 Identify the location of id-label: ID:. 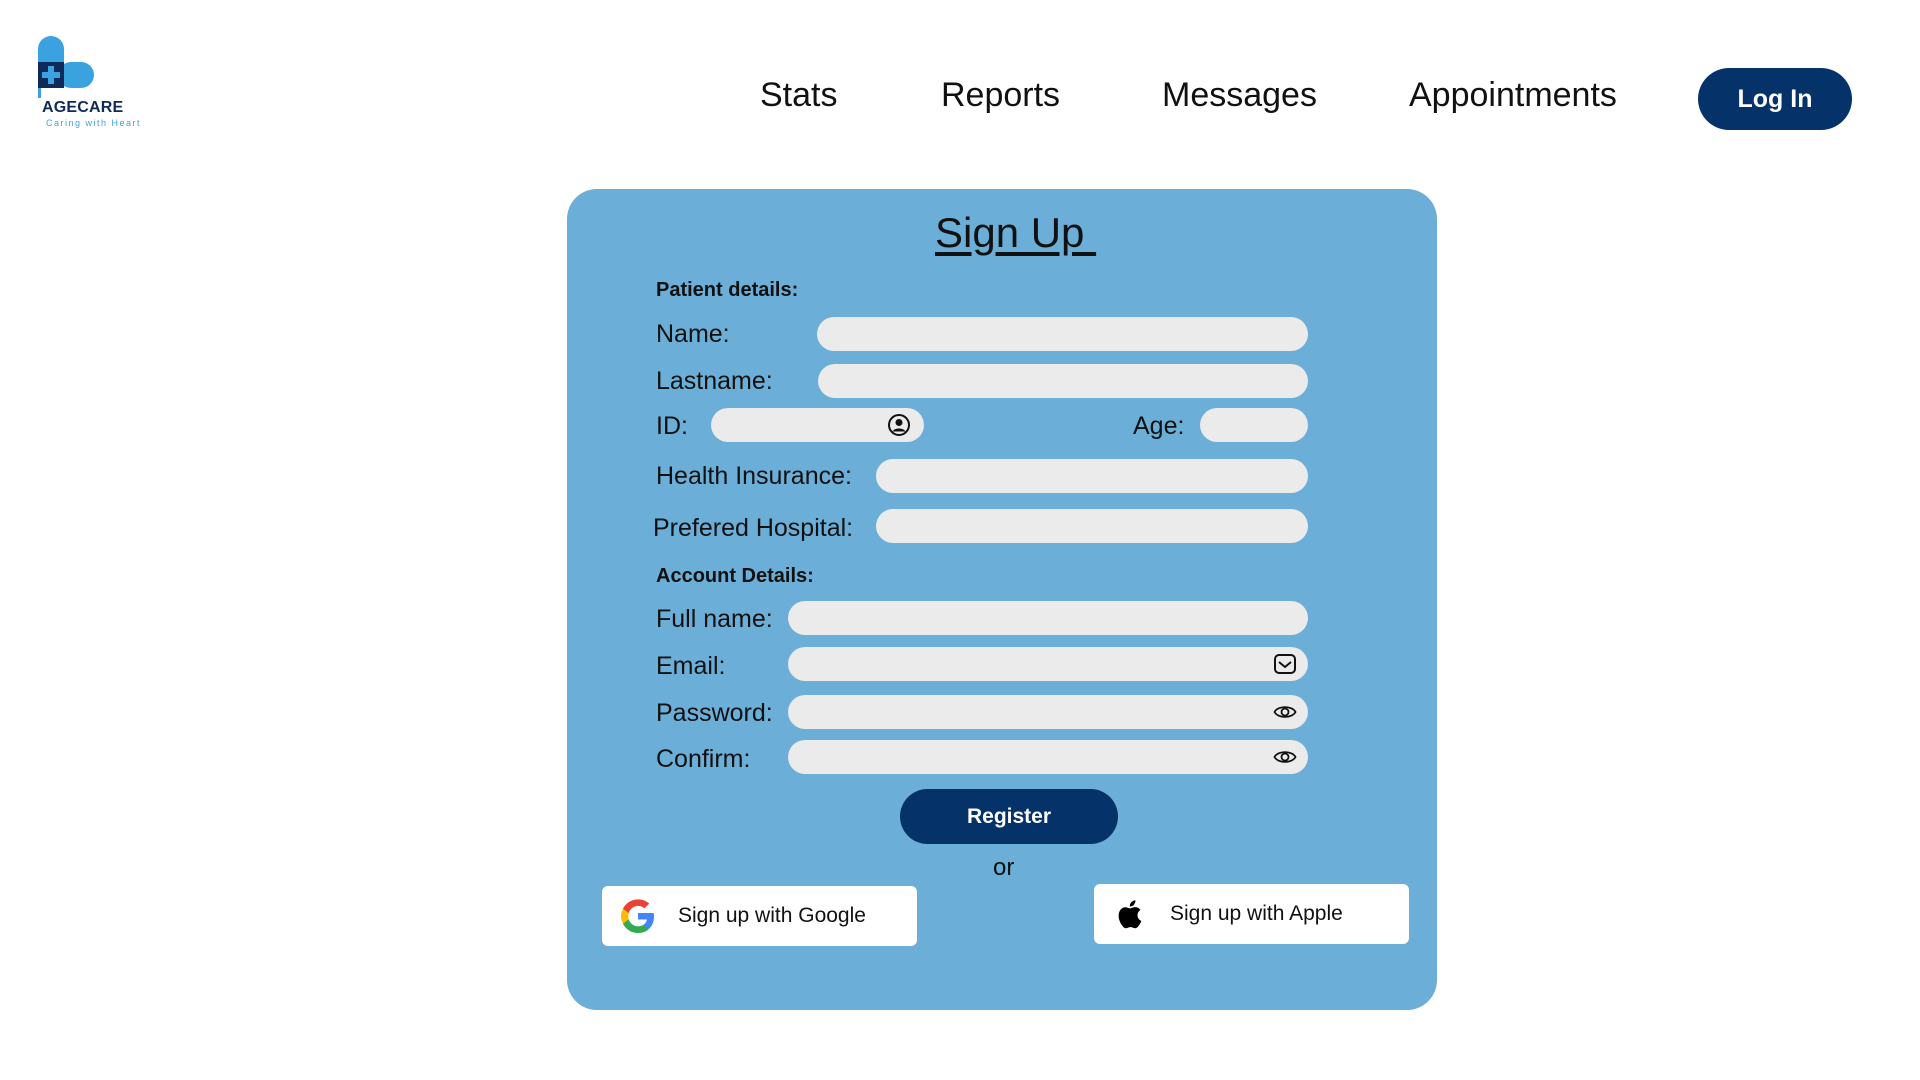
(672, 426).